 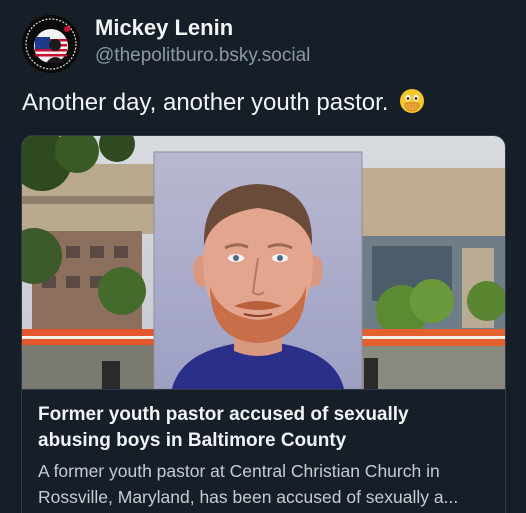 What do you see at coordinates (412, 104) in the screenshot?
I see `face-with-hand-over-mouth-icon` at bounding box center [412, 104].